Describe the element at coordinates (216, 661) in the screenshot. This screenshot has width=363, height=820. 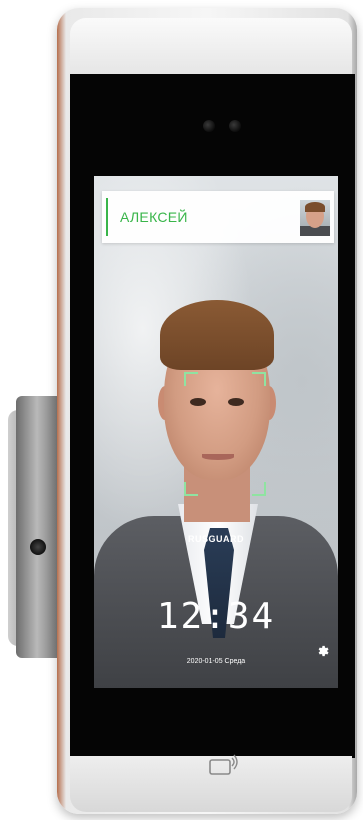
I see `date-display: 2020-01-05 Среда` at that location.